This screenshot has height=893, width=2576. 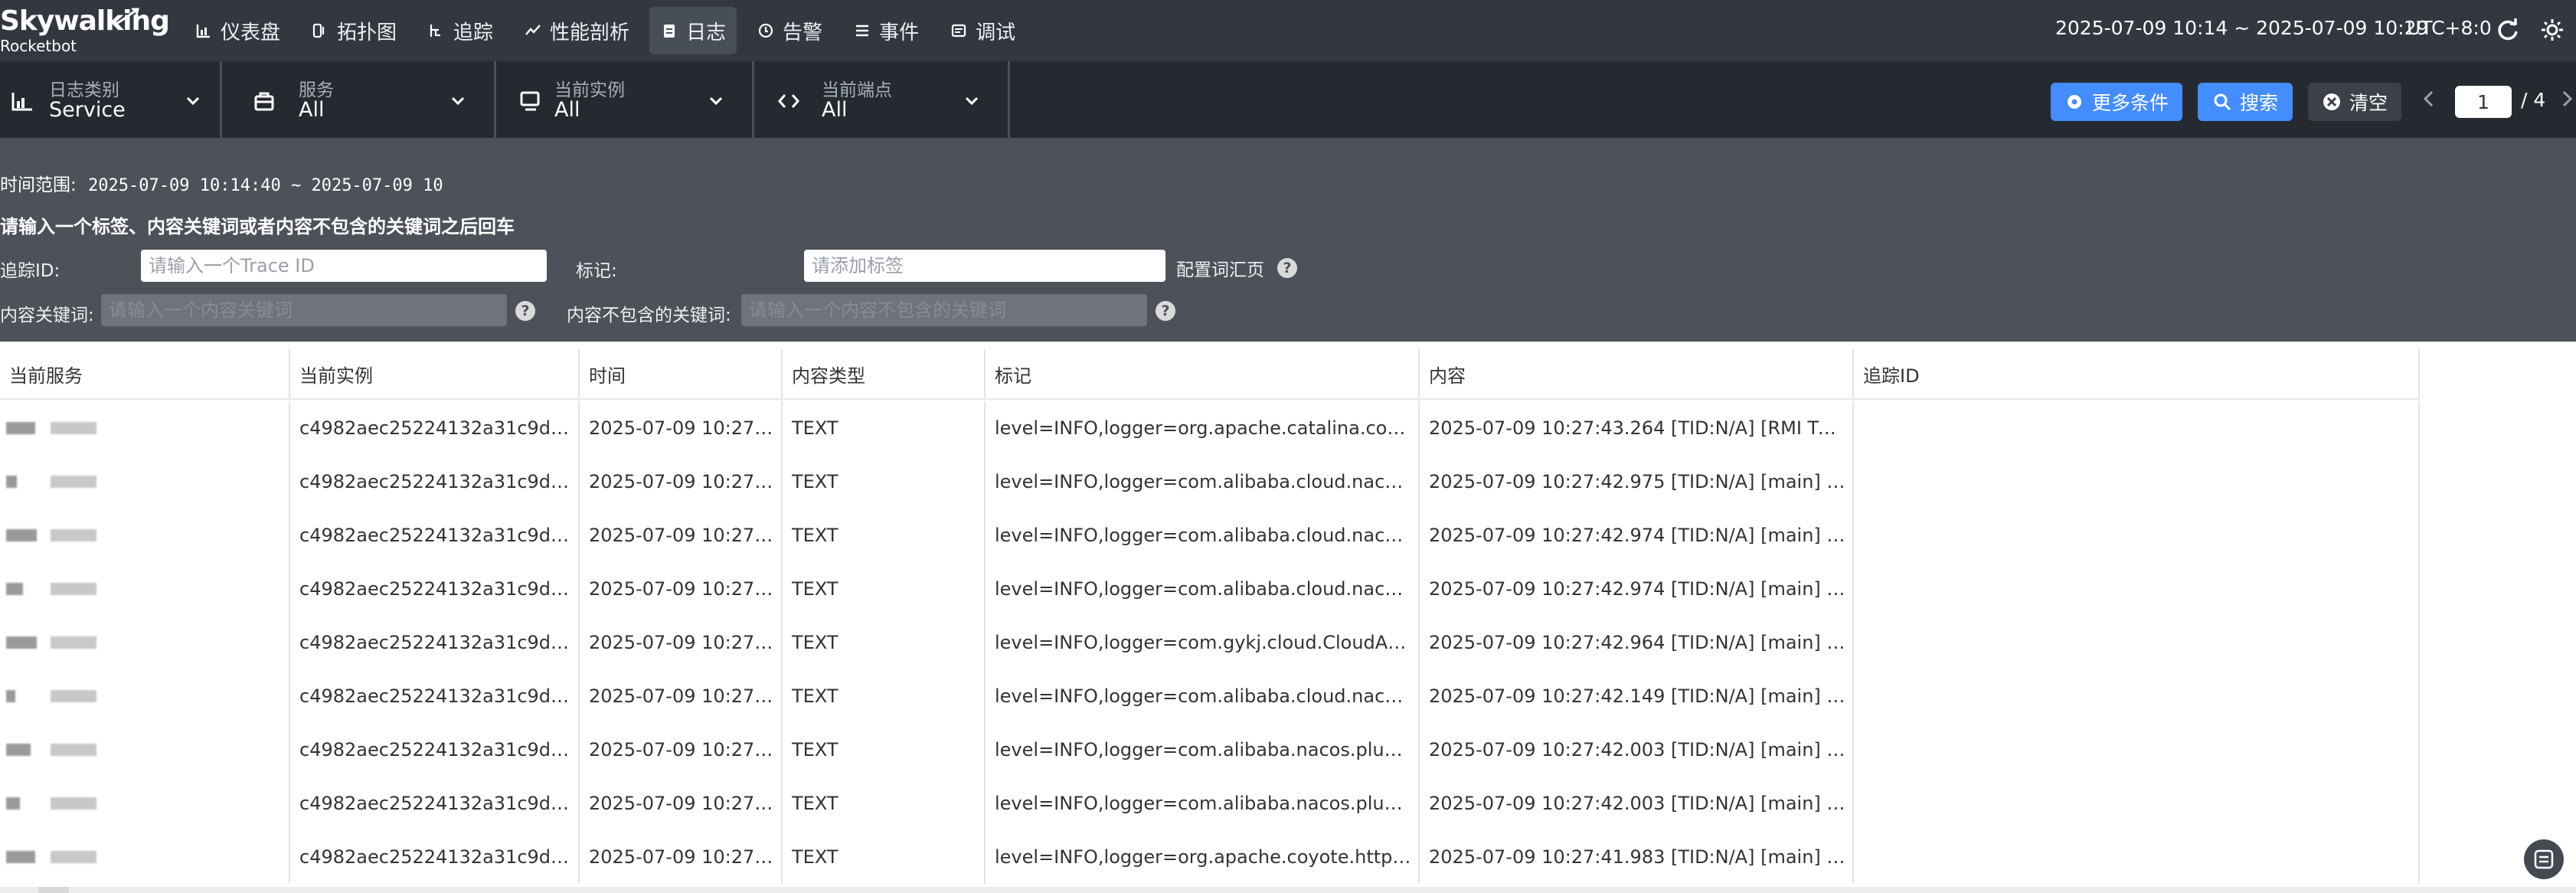 I want to click on trace-id-label: 追踪ID:, so click(x=30, y=271).